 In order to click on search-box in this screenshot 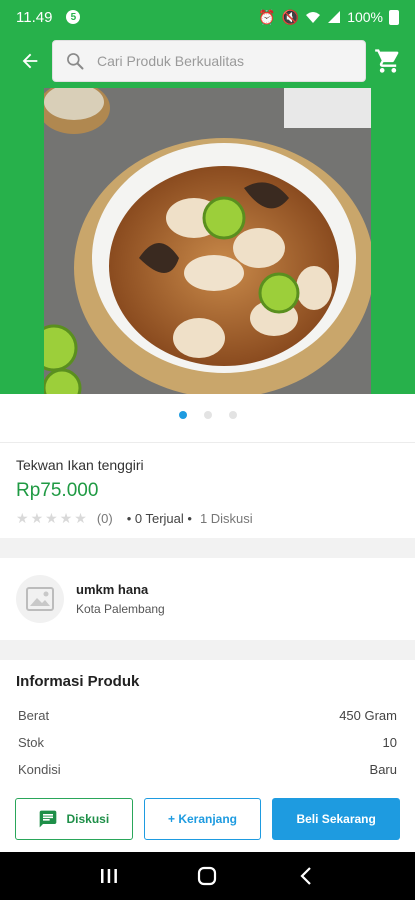, I will do `click(209, 61)`.